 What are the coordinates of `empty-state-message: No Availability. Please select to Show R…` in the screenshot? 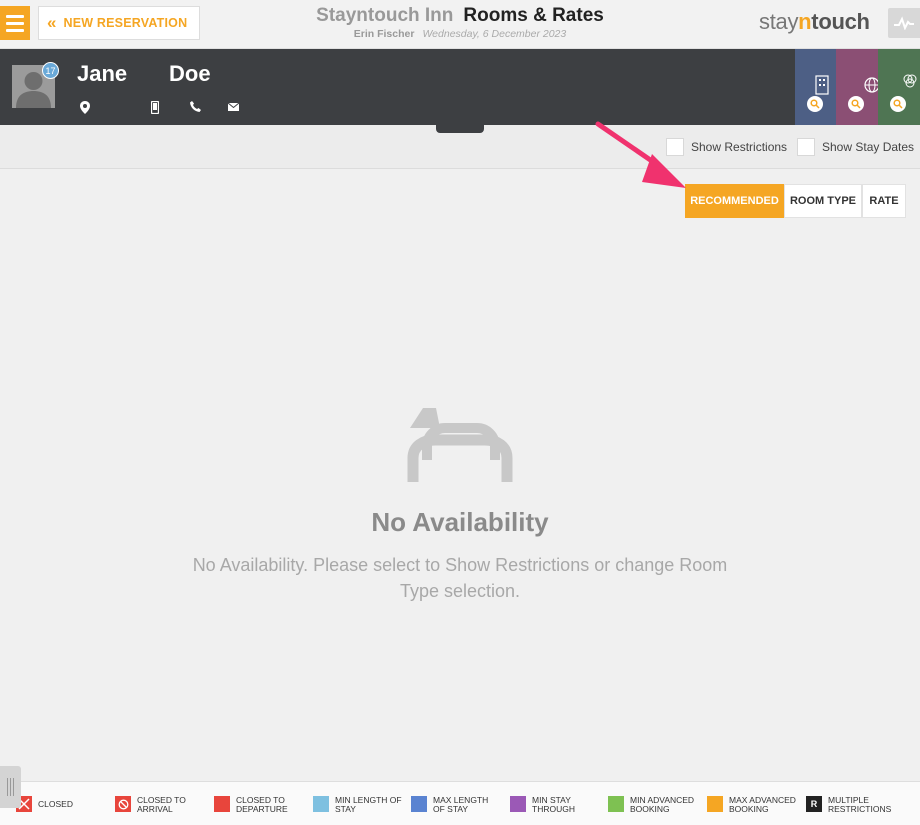 It's located at (460, 578).